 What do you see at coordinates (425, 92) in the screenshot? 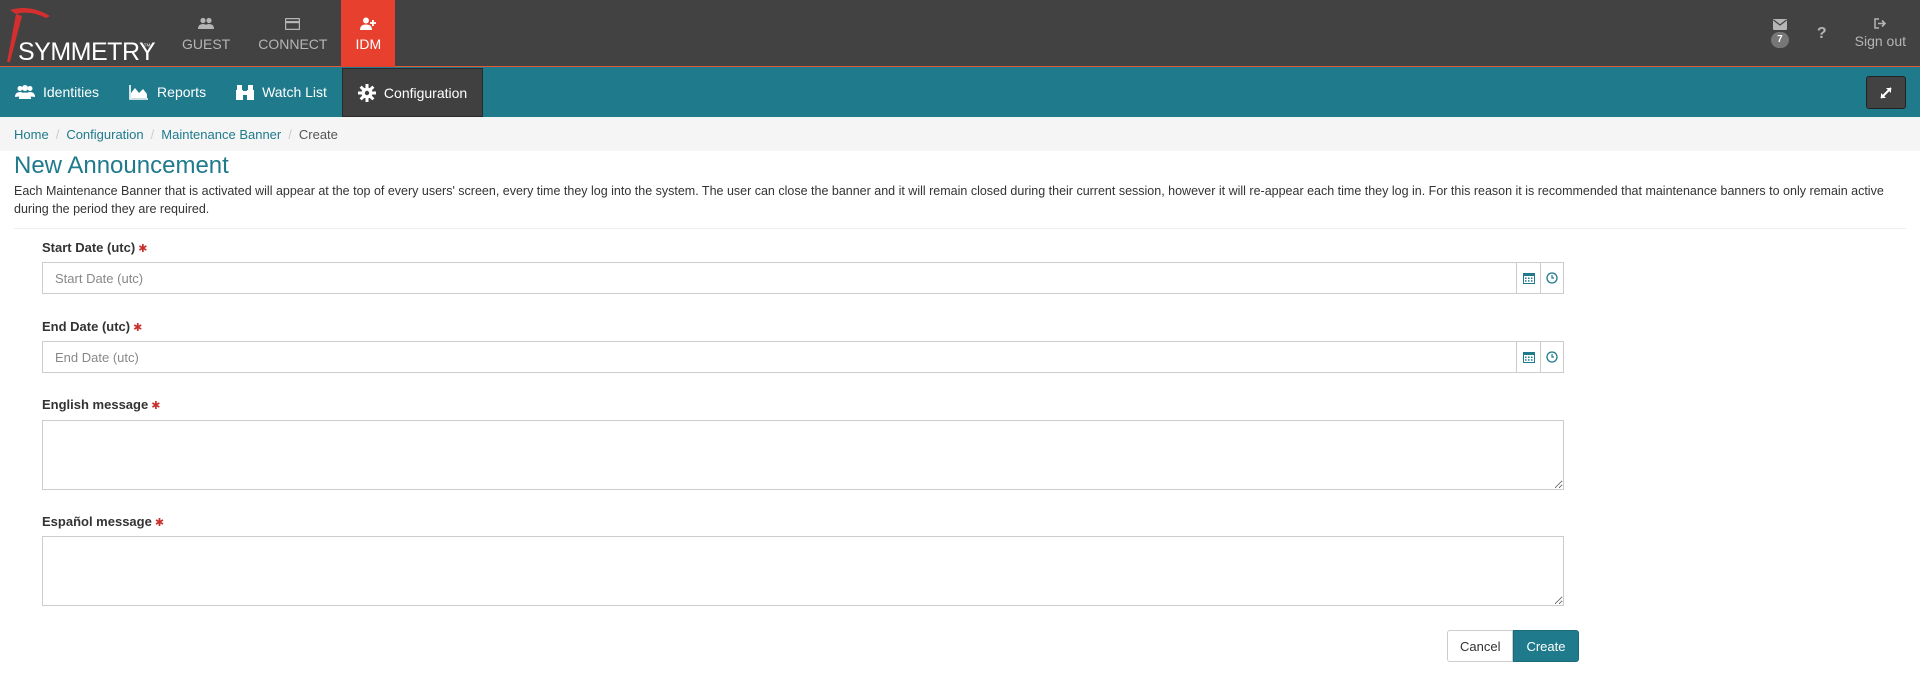
I see `subnav-configuration-label: Configuration` at bounding box center [425, 92].